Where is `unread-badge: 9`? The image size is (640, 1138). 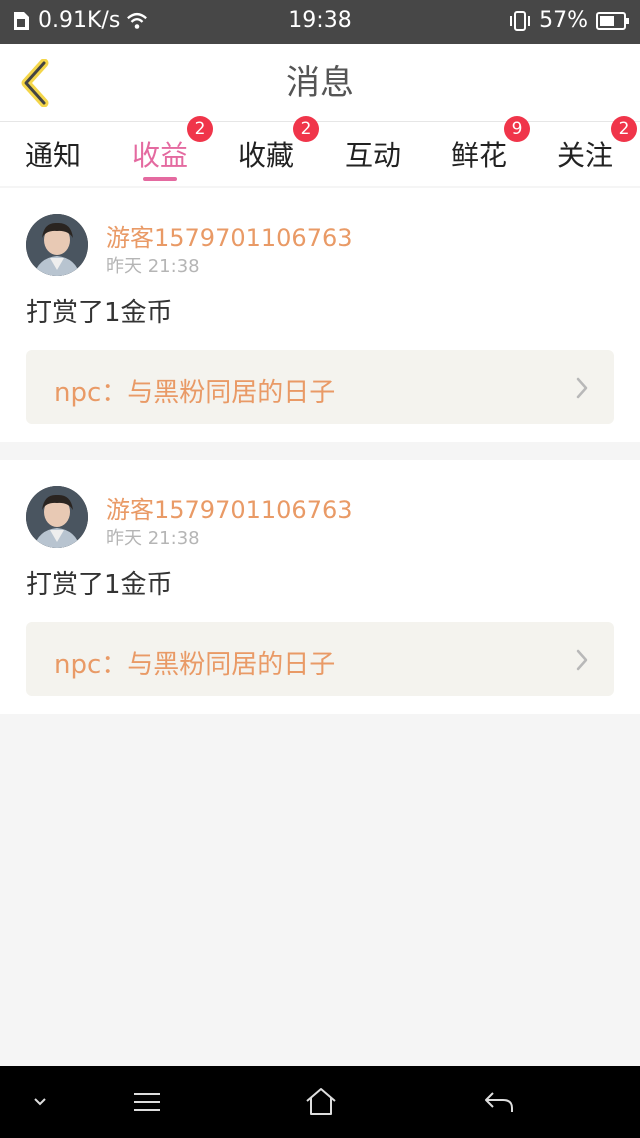 unread-badge: 9 is located at coordinates (517, 129).